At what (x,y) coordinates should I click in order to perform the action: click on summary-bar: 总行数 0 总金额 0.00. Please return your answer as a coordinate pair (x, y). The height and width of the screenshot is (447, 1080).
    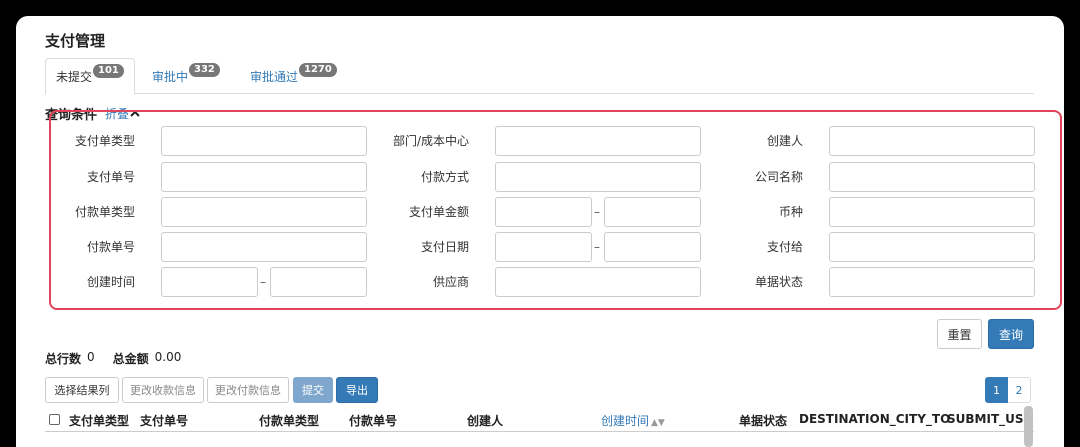
    Looking at the image, I should click on (113, 358).